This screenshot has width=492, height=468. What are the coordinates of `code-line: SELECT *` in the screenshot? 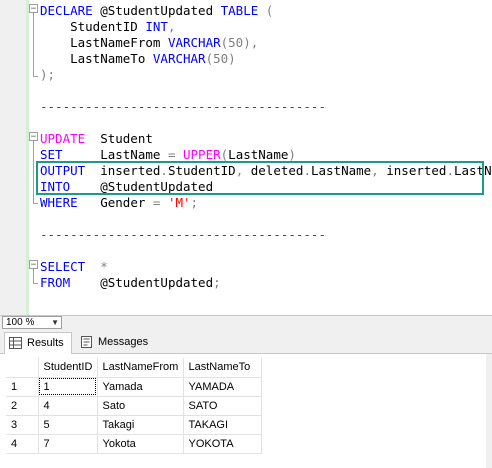 It's located at (74, 267).